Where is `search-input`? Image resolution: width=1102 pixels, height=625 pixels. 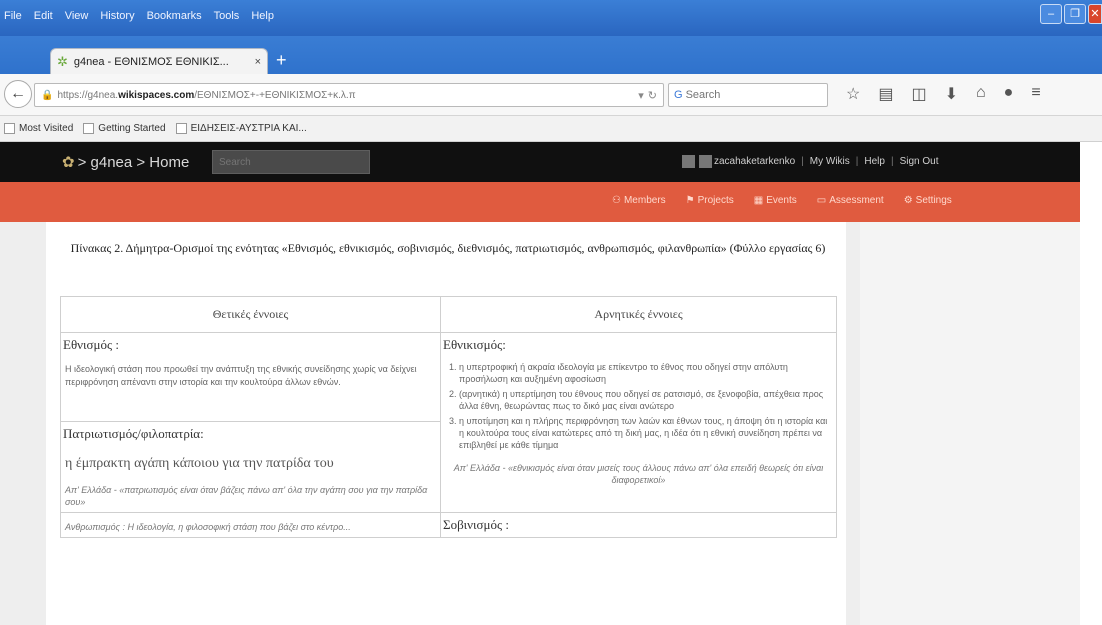
search-input is located at coordinates (745, 95).